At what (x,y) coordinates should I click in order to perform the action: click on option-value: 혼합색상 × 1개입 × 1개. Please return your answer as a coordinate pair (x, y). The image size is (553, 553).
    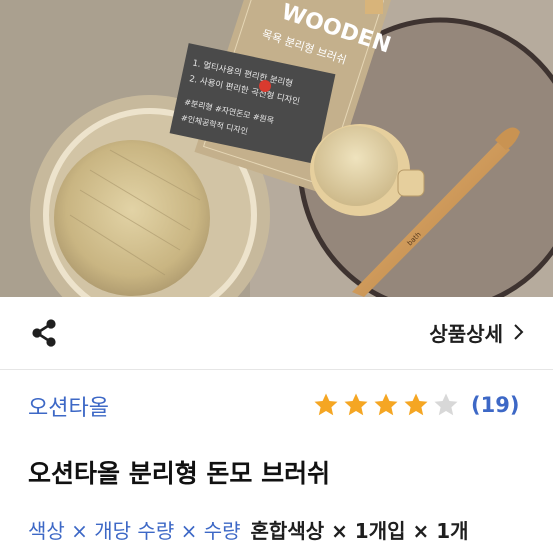
    Looking at the image, I should click on (359, 531).